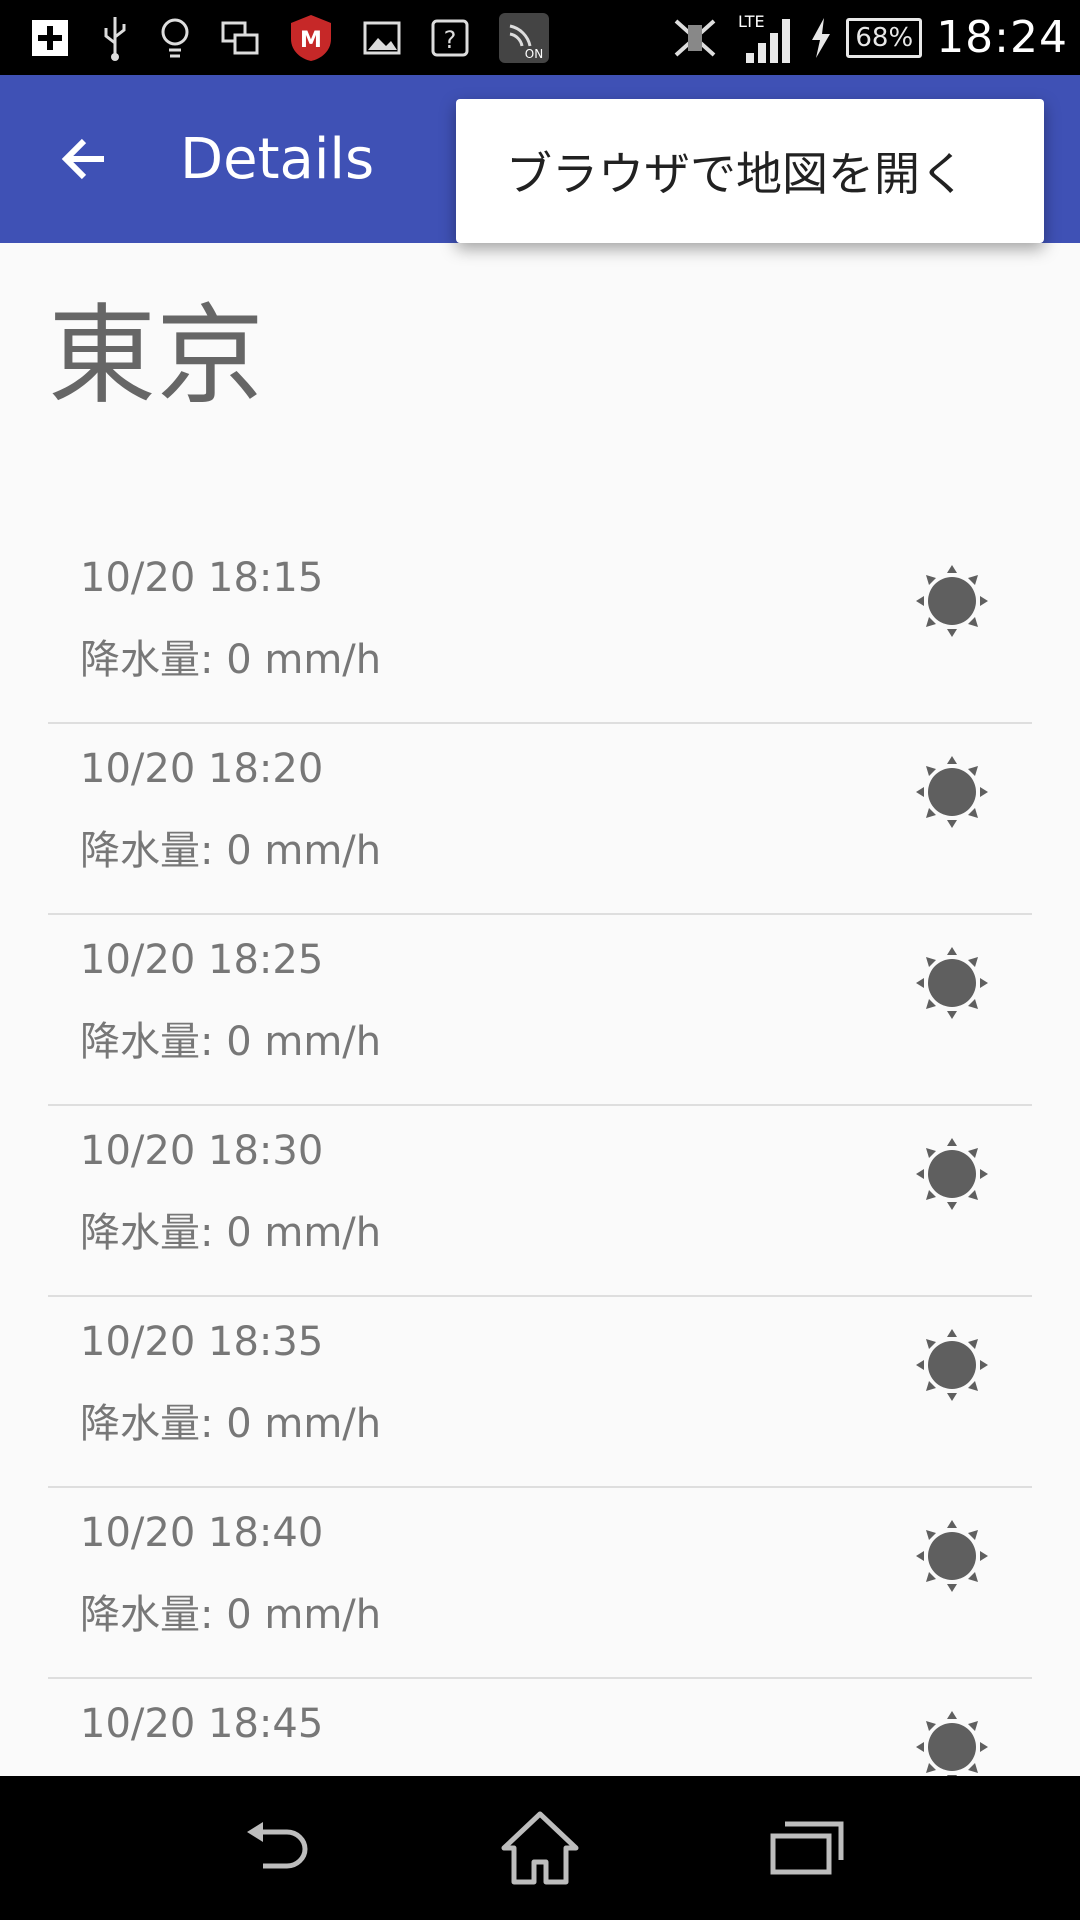  Describe the element at coordinates (202, 1342) in the screenshot. I see `forecast-time: 10/20 18:35` at that location.